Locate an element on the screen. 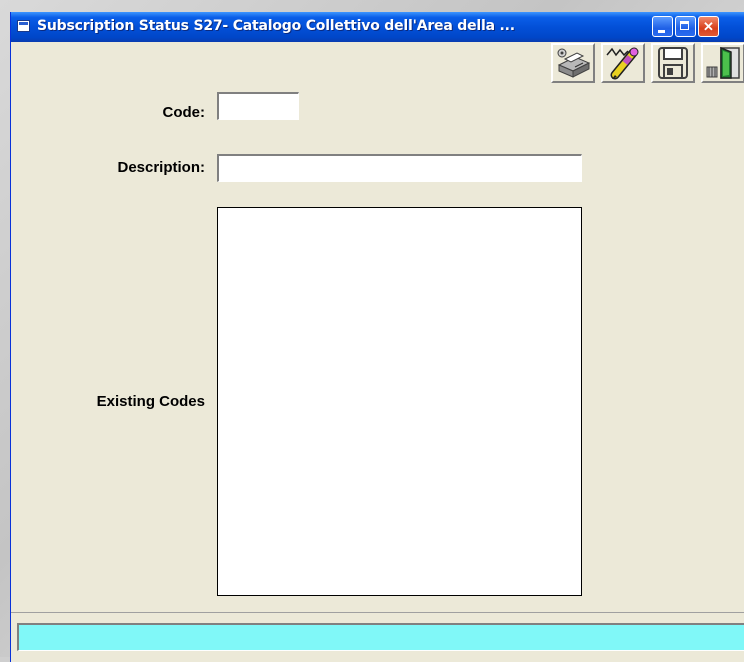  close-button: ✕ is located at coordinates (708, 26).